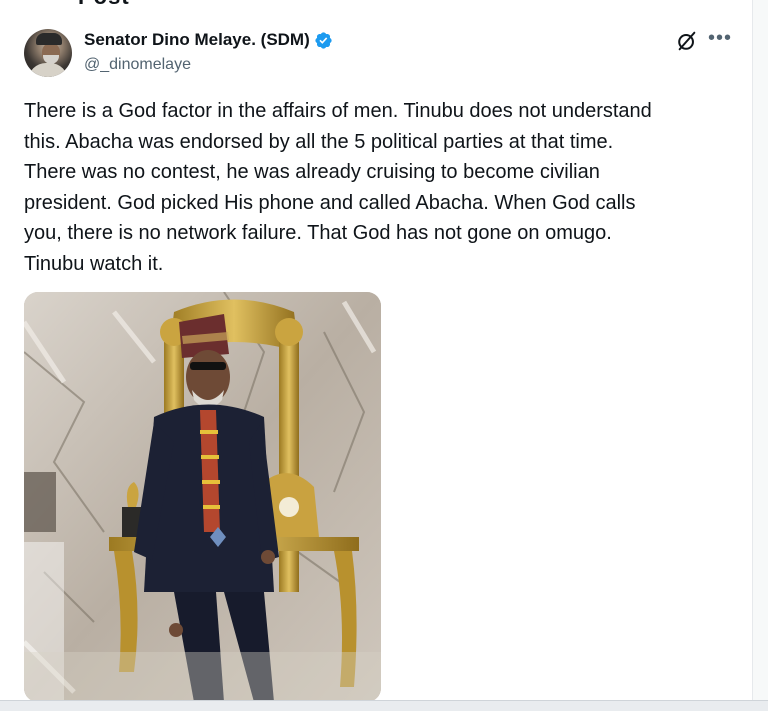 Image resolution: width=768 pixels, height=711 pixels. I want to click on right-gutter, so click(760, 355).